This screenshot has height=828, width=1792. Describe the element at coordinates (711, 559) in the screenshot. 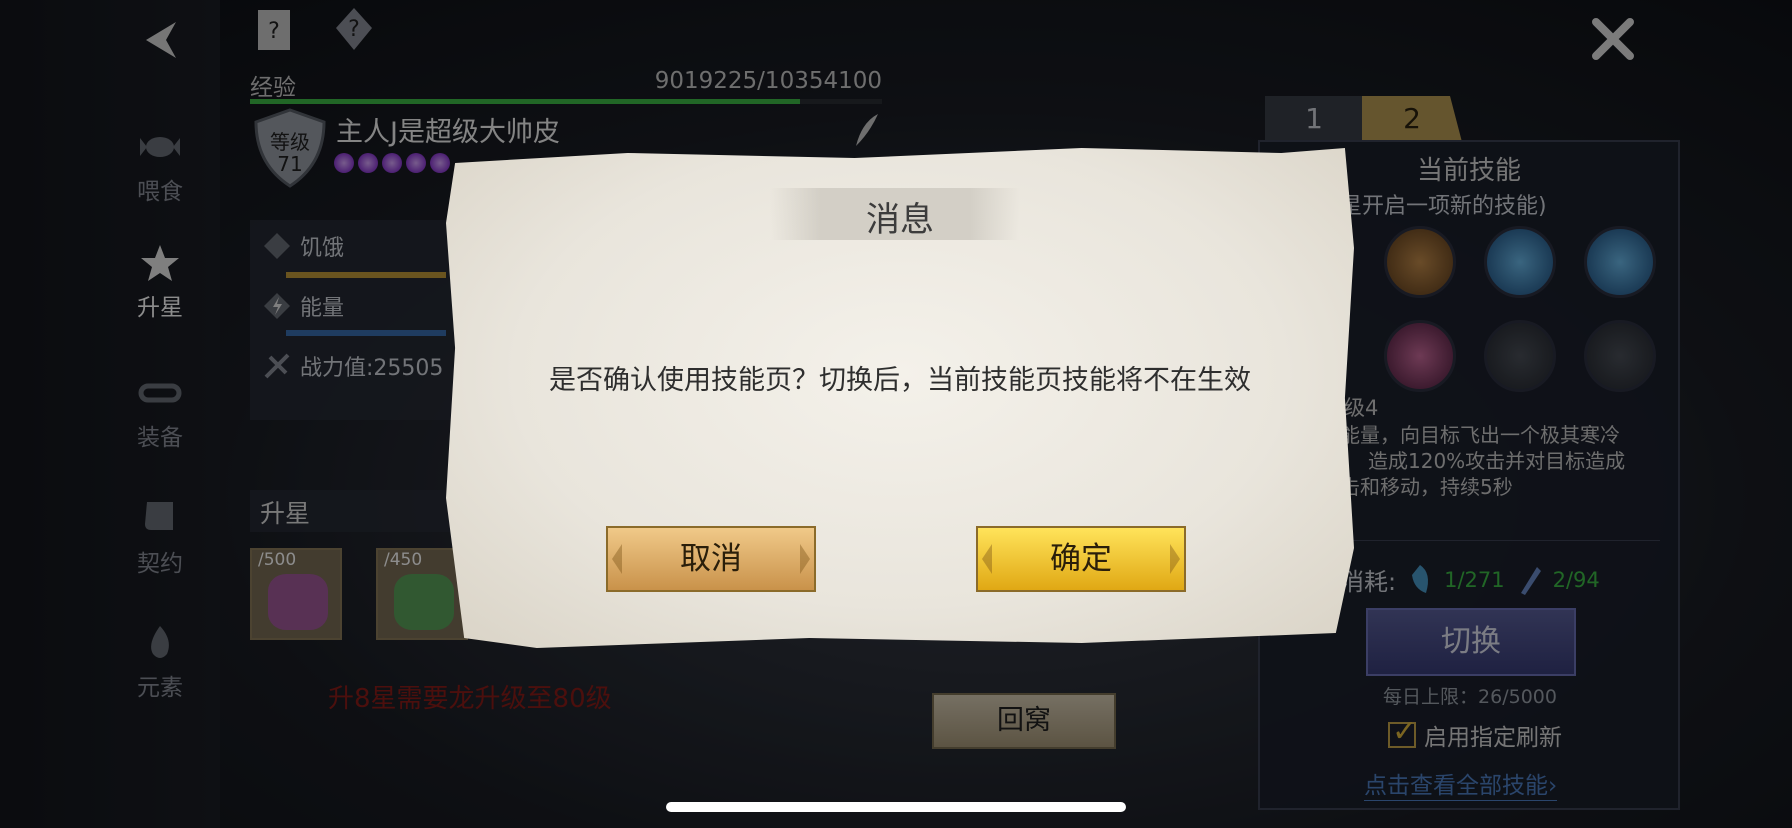

I see `cancel-button: 取消` at that location.